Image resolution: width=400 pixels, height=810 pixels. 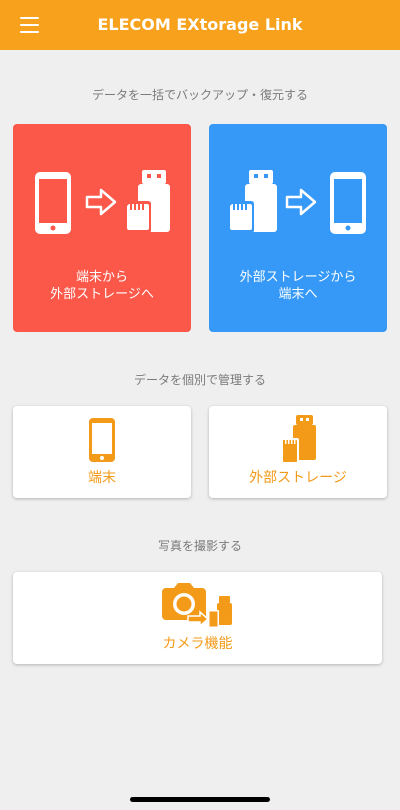 What do you see at coordinates (102, 478) in the screenshot?
I see `device-label: 端末` at bounding box center [102, 478].